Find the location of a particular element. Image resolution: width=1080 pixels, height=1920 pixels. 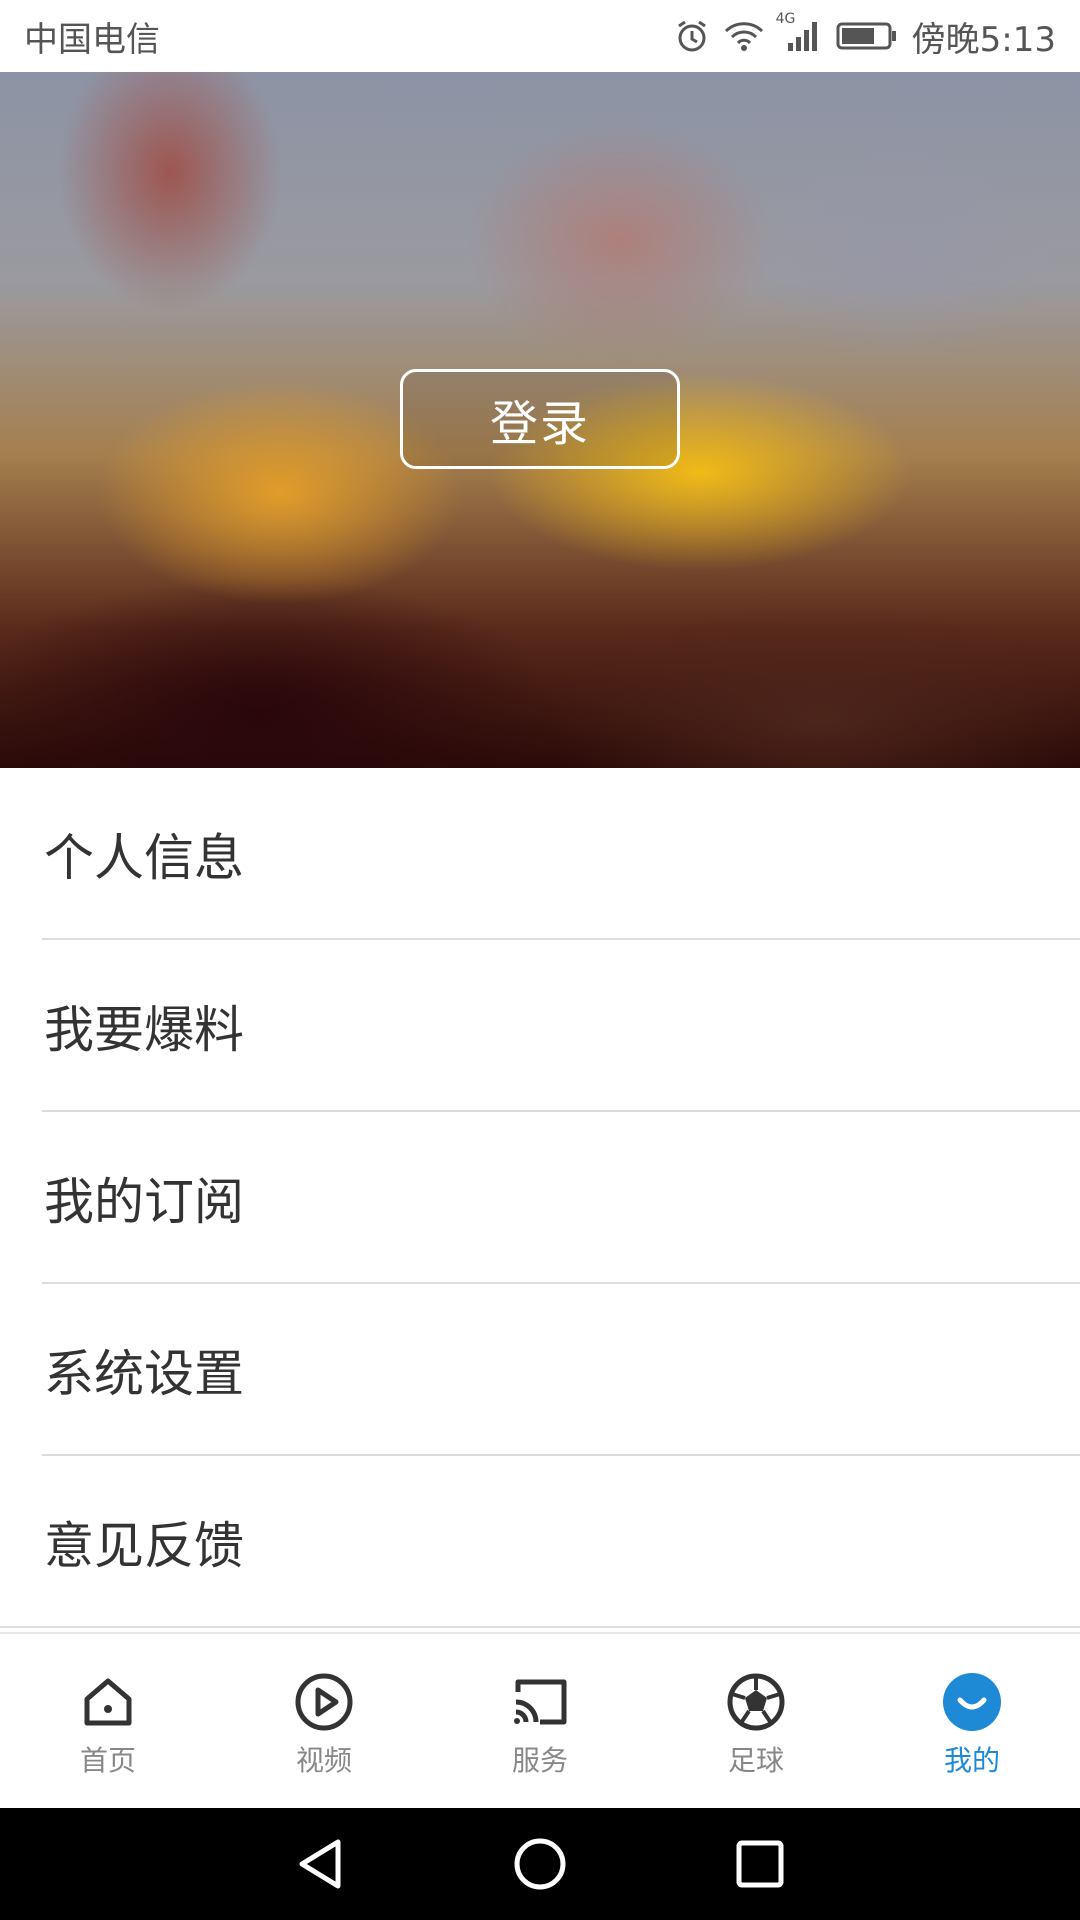

home-circle-icon is located at coordinates (540, 1864).